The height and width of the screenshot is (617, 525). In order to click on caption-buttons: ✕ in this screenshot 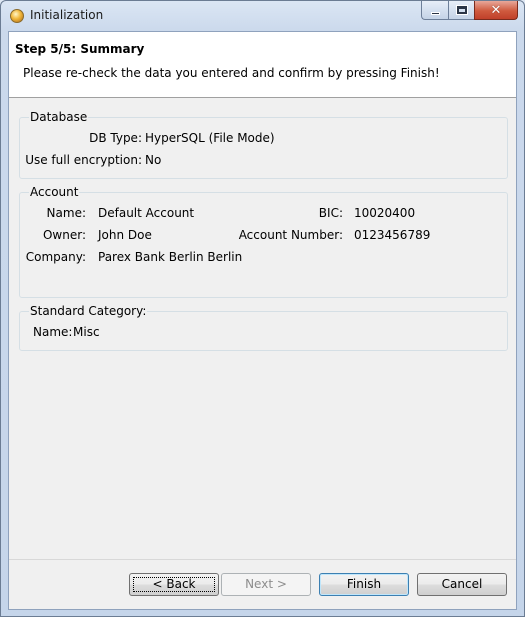, I will do `click(469, 11)`.